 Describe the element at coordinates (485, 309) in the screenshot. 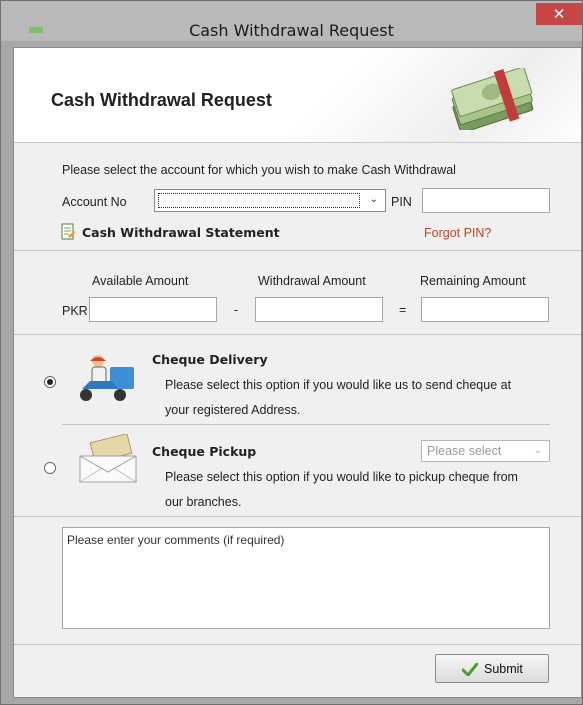

I see `remaining-amount-field` at that location.